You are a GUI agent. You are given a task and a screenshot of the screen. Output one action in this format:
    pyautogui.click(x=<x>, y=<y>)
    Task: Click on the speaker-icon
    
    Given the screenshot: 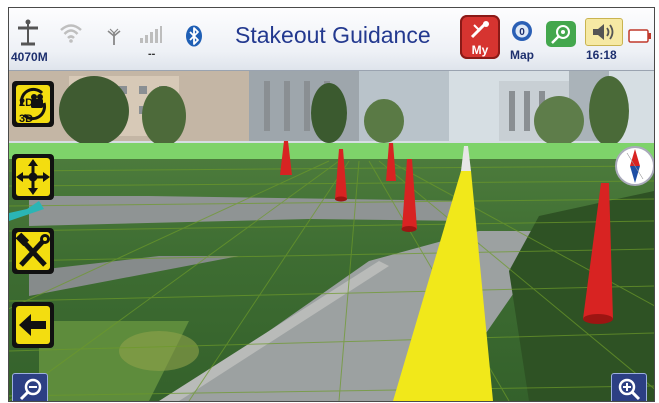 What is the action you would take?
    pyautogui.click(x=603, y=32)
    